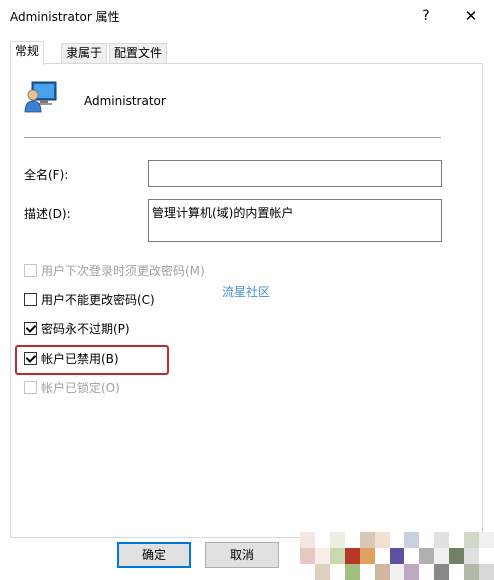 The image size is (494, 580). What do you see at coordinates (426, 16) in the screenshot?
I see `help-button: ?` at bounding box center [426, 16].